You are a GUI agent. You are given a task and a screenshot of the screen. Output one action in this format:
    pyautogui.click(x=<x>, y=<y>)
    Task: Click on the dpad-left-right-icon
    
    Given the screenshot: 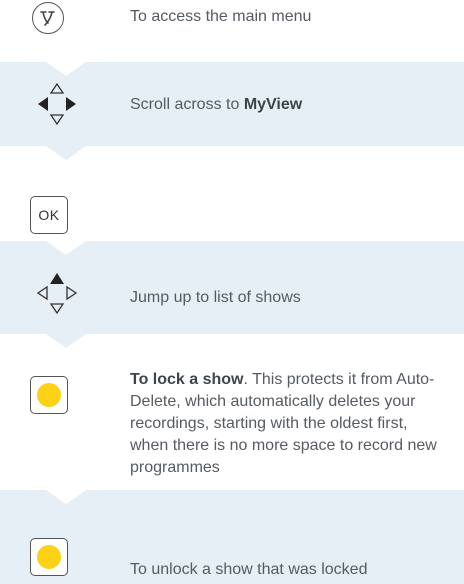 What is the action you would take?
    pyautogui.click(x=57, y=106)
    